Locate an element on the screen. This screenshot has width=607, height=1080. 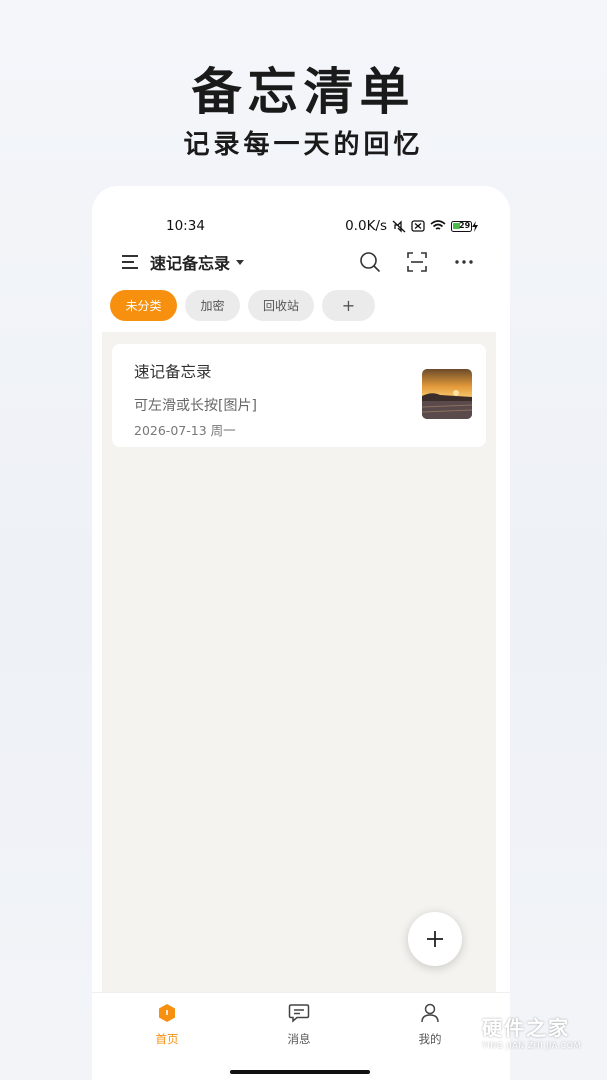
note-title: 速记备忘录 is located at coordinates (173, 372).